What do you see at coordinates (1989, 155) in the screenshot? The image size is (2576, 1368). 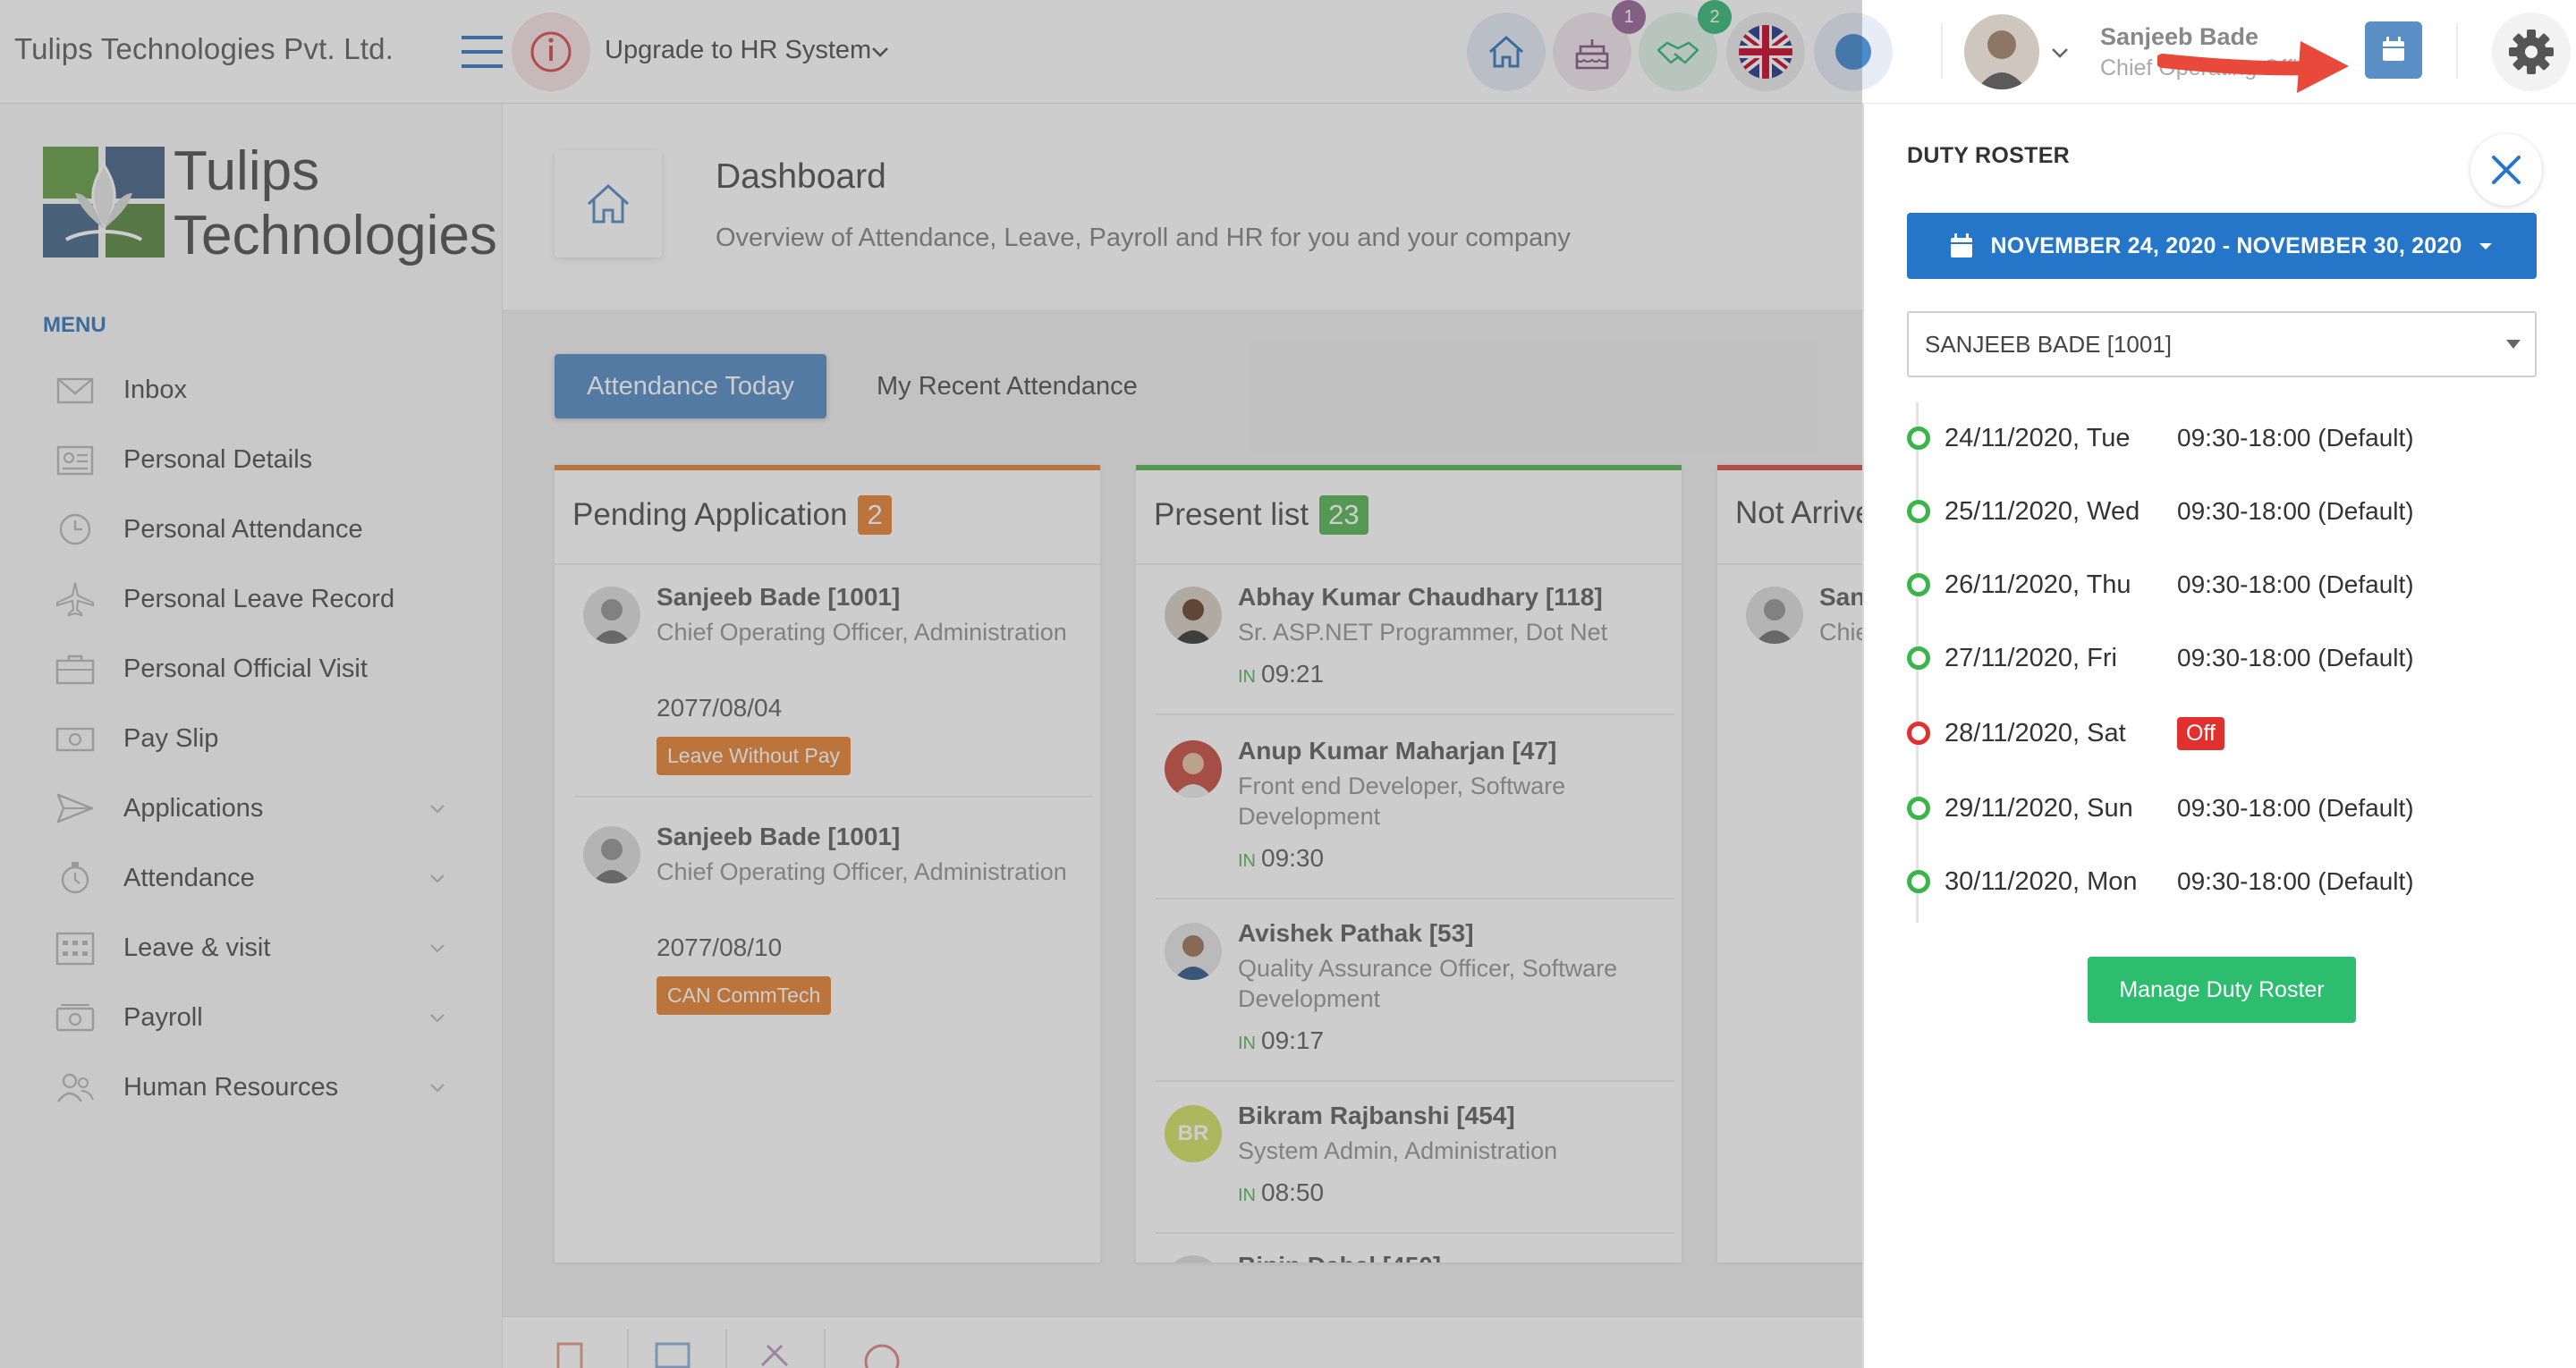 I see `panel-title: DUTY ROSTER` at bounding box center [1989, 155].